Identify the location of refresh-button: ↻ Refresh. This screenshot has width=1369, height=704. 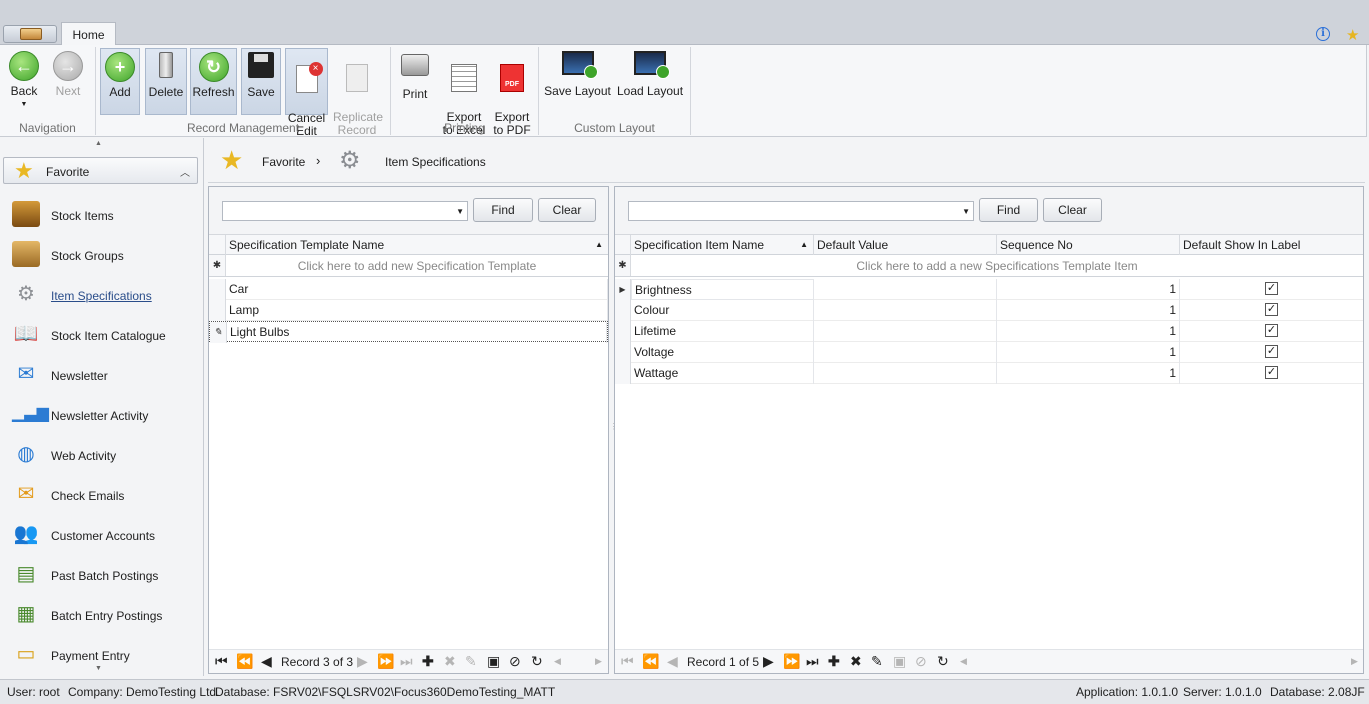
(213, 81).